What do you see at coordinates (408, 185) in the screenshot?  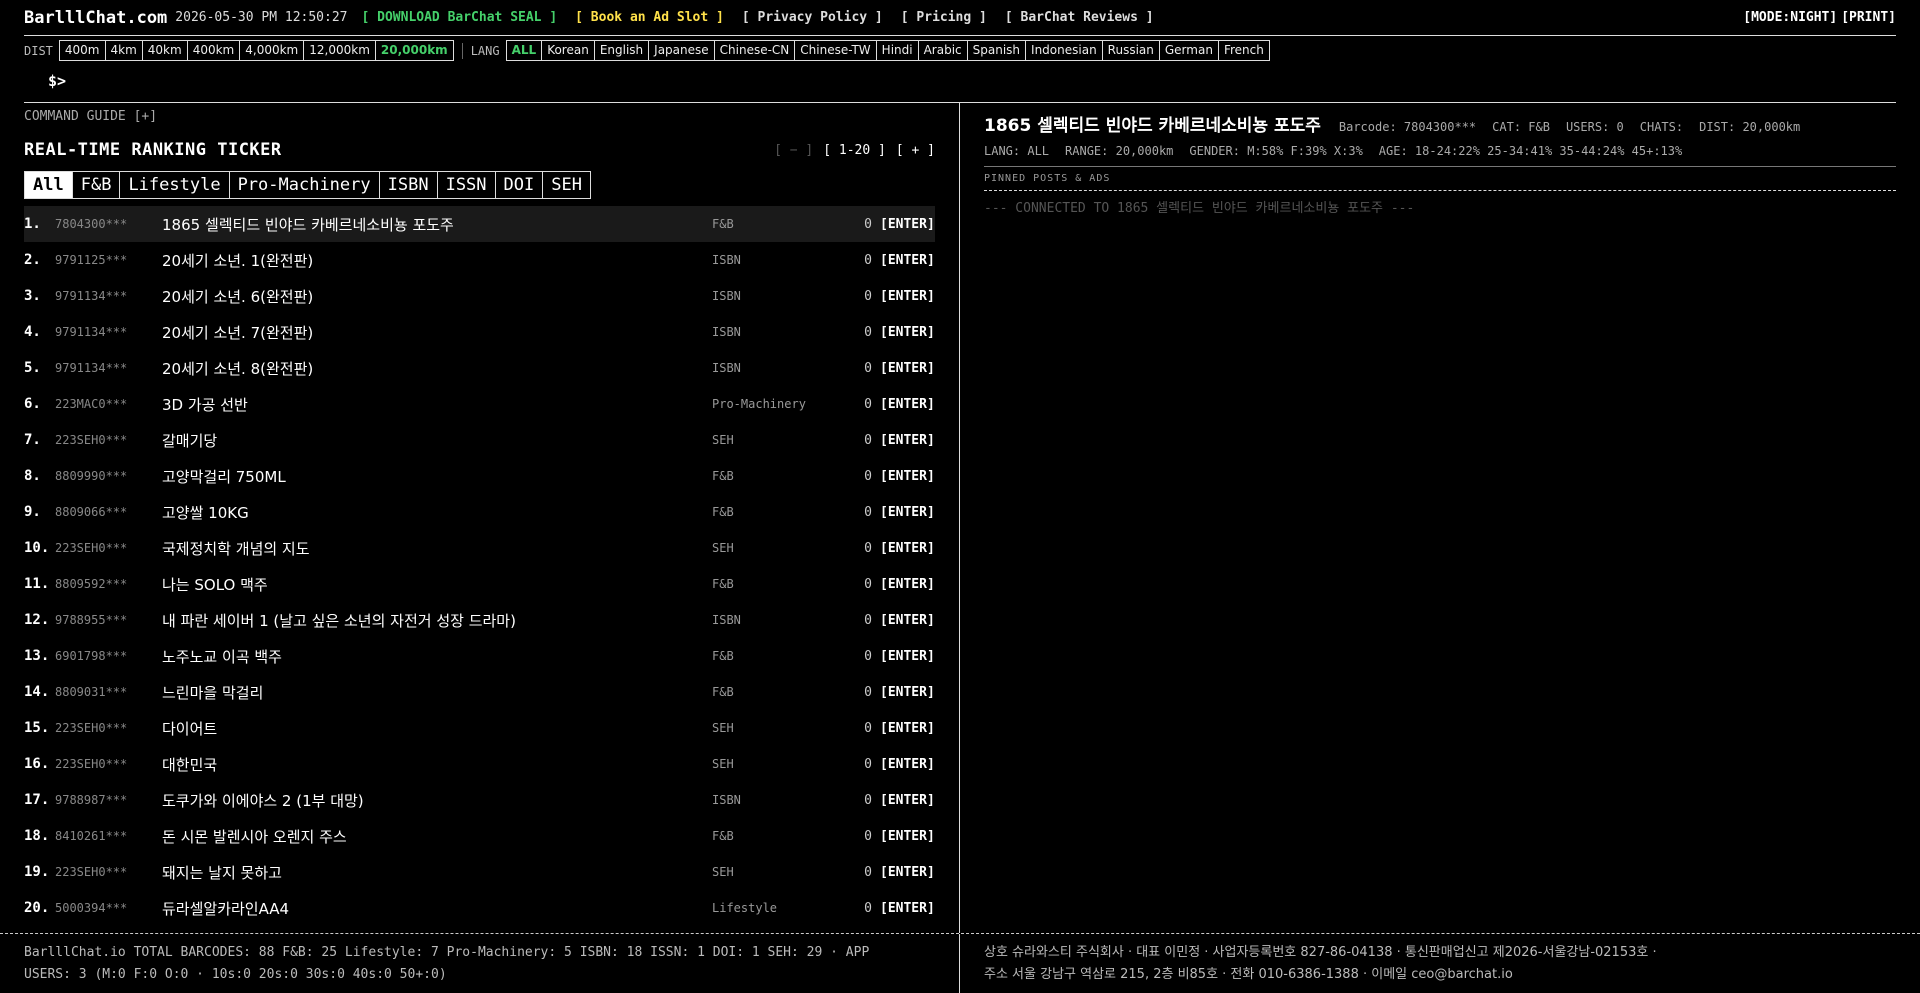 I see `tab-isbn: ISBN` at bounding box center [408, 185].